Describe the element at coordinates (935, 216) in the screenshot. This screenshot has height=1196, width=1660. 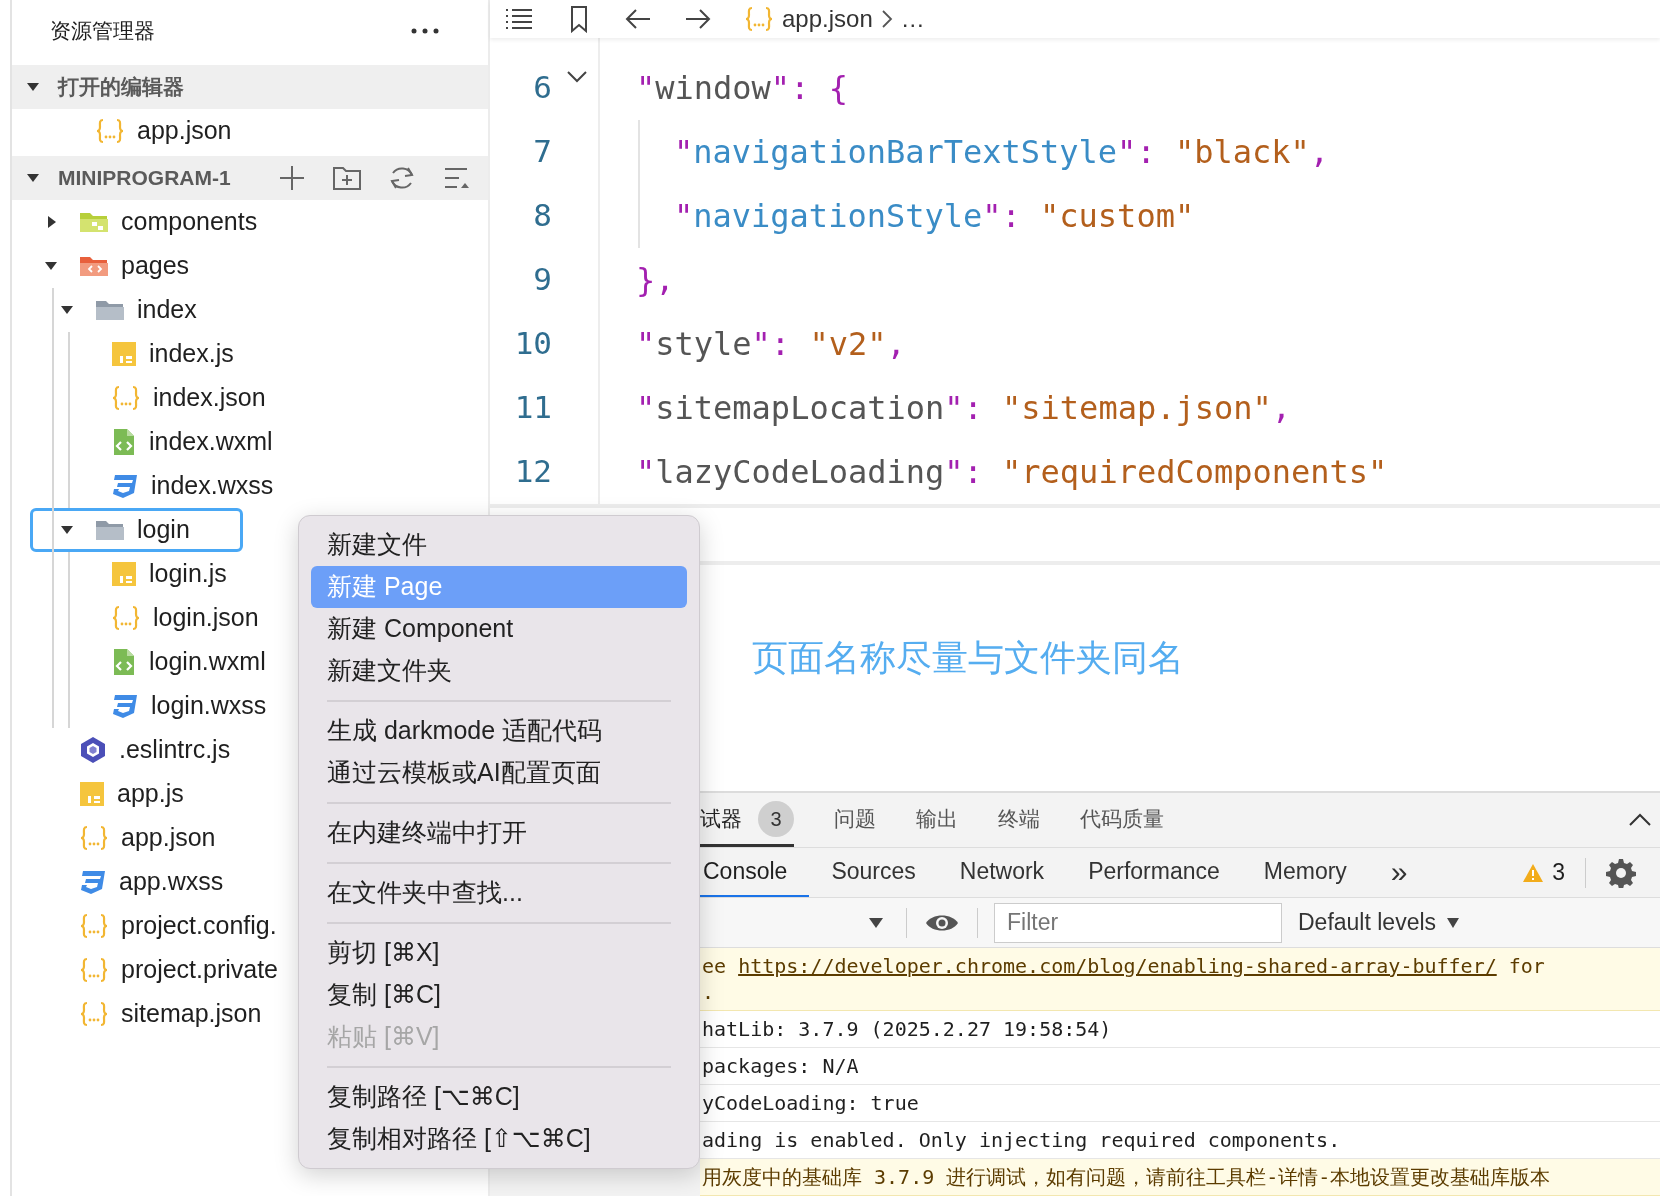
I see `code-line: "navigationStyle": "custom"` at that location.